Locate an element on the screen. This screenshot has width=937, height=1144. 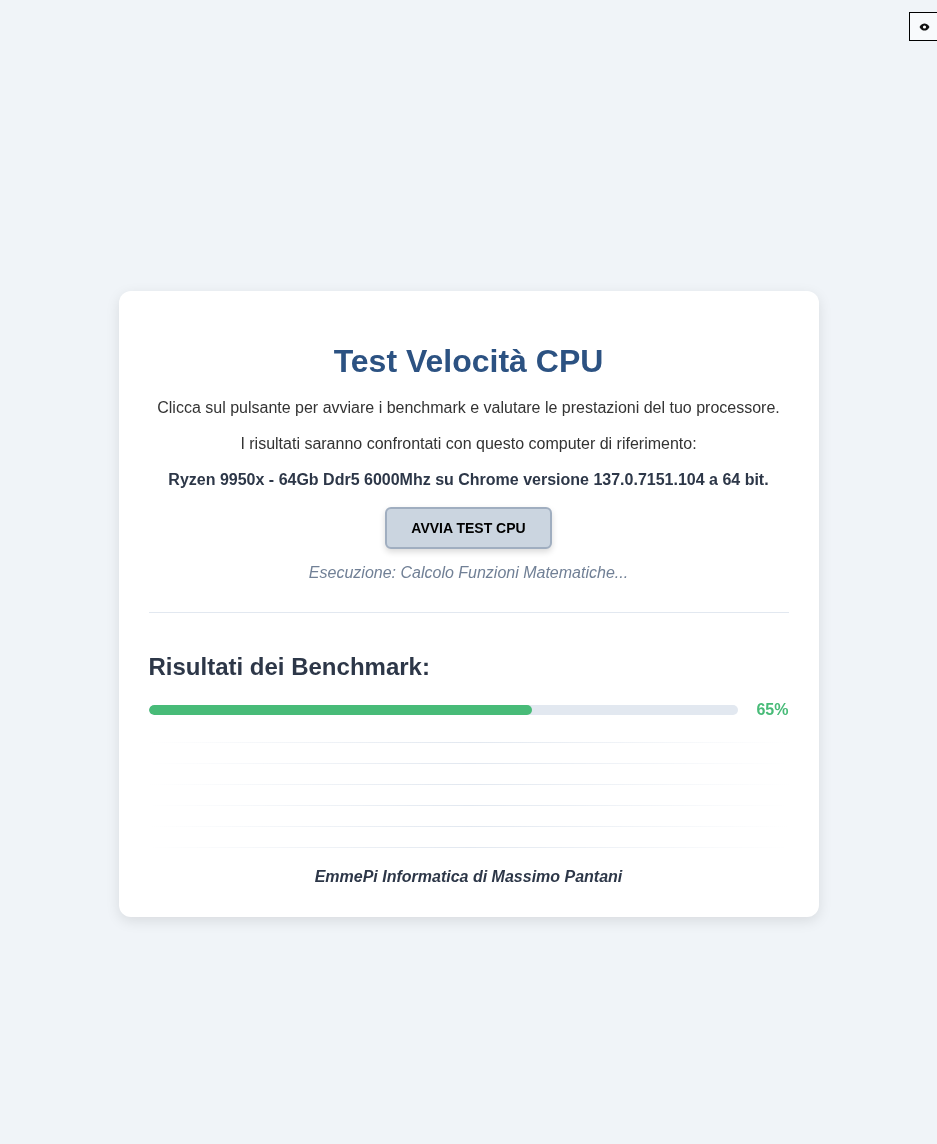
progress-percent: 65% is located at coordinates (772, 709).